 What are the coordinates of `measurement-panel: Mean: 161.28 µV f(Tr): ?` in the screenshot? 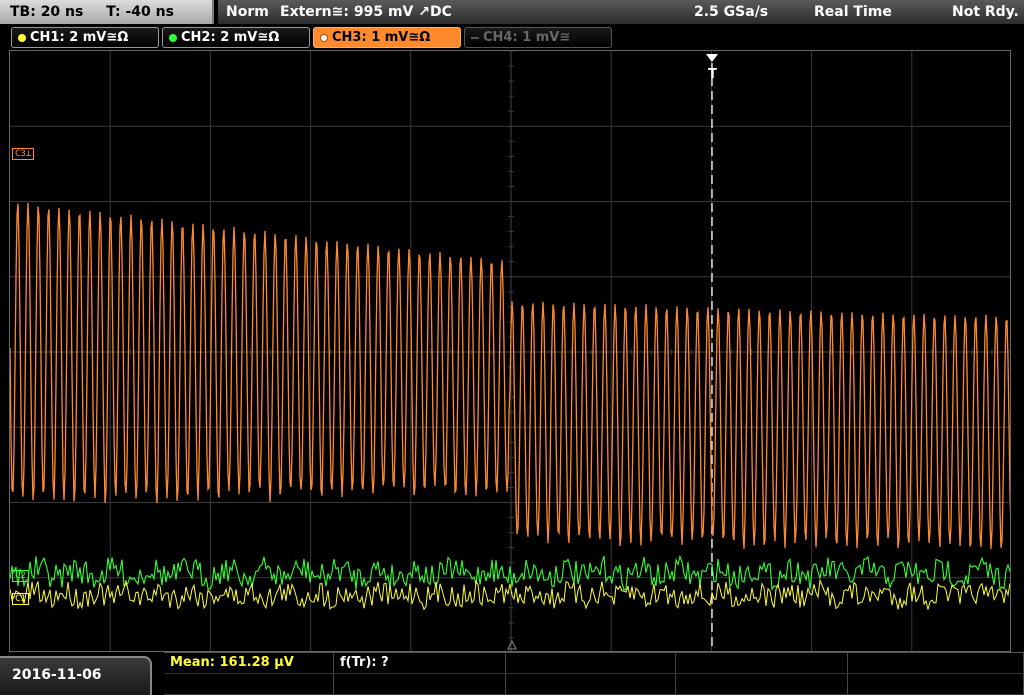 It's located at (594, 673).